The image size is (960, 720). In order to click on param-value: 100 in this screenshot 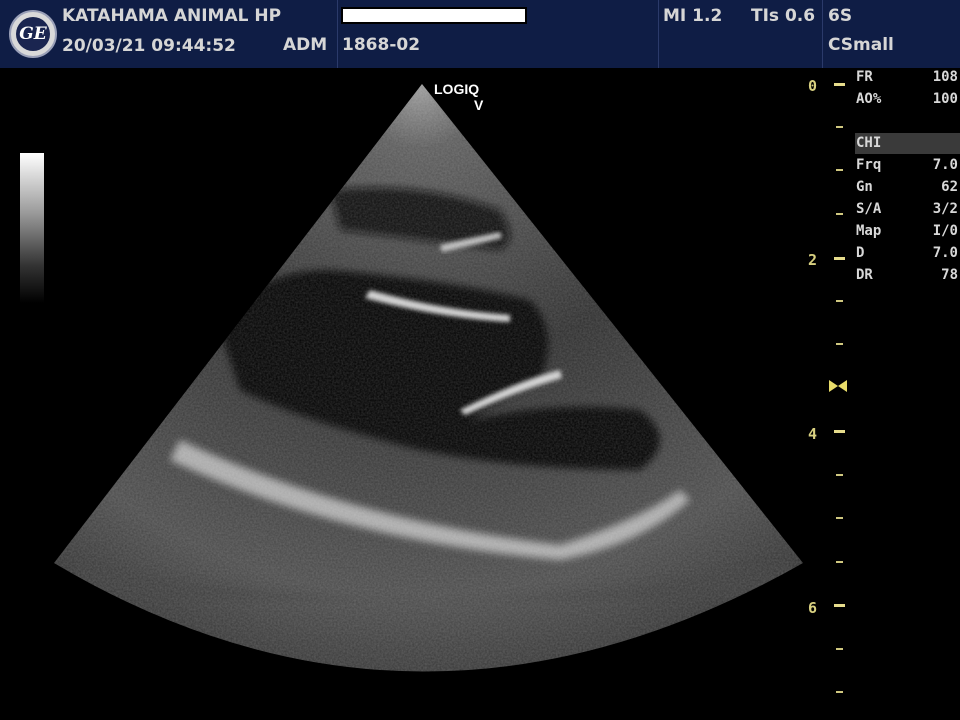, I will do `click(945, 99)`.